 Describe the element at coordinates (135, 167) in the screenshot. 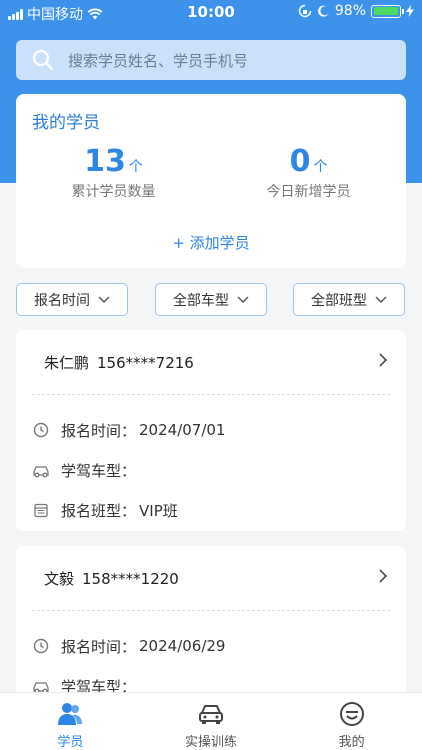

I see `total-students-unit: 个` at that location.